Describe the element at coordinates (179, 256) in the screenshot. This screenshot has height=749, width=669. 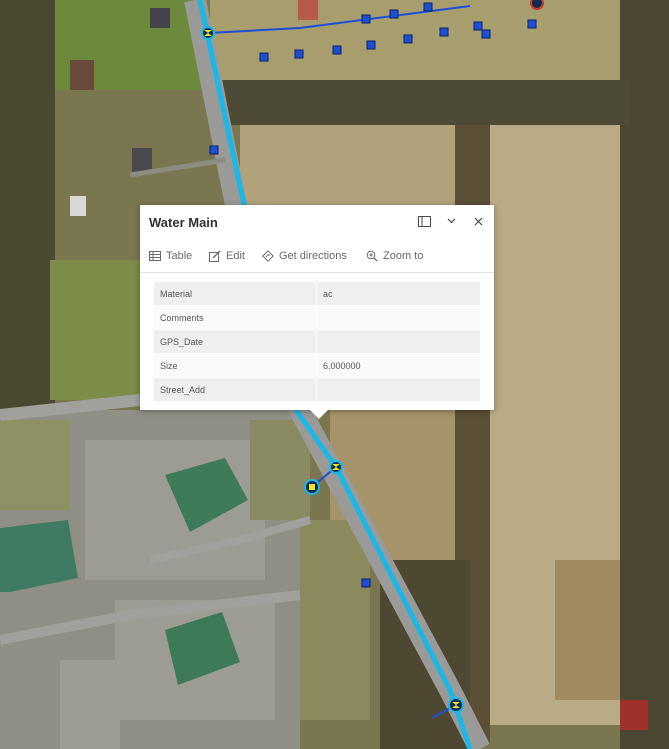
I see `table-action-label: Table` at that location.